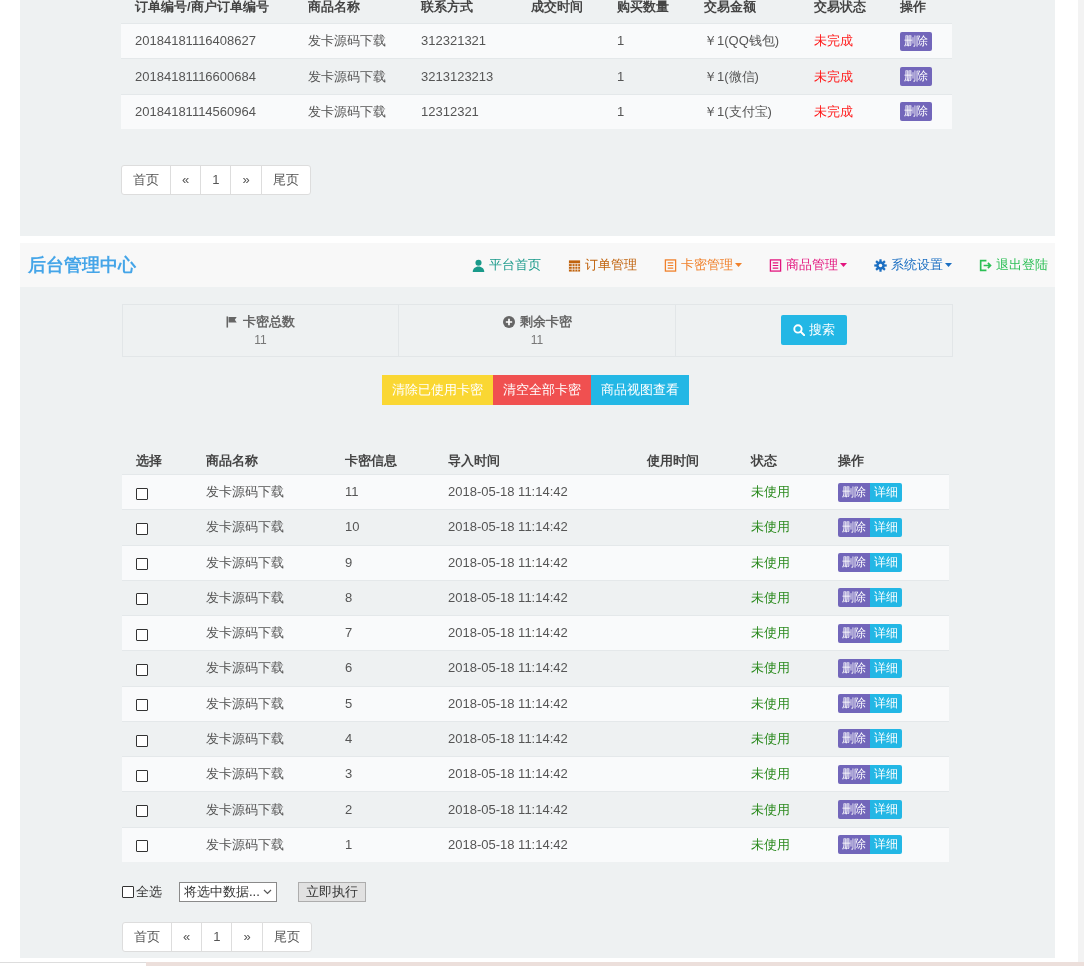  I want to click on list-icon, so click(775, 265).